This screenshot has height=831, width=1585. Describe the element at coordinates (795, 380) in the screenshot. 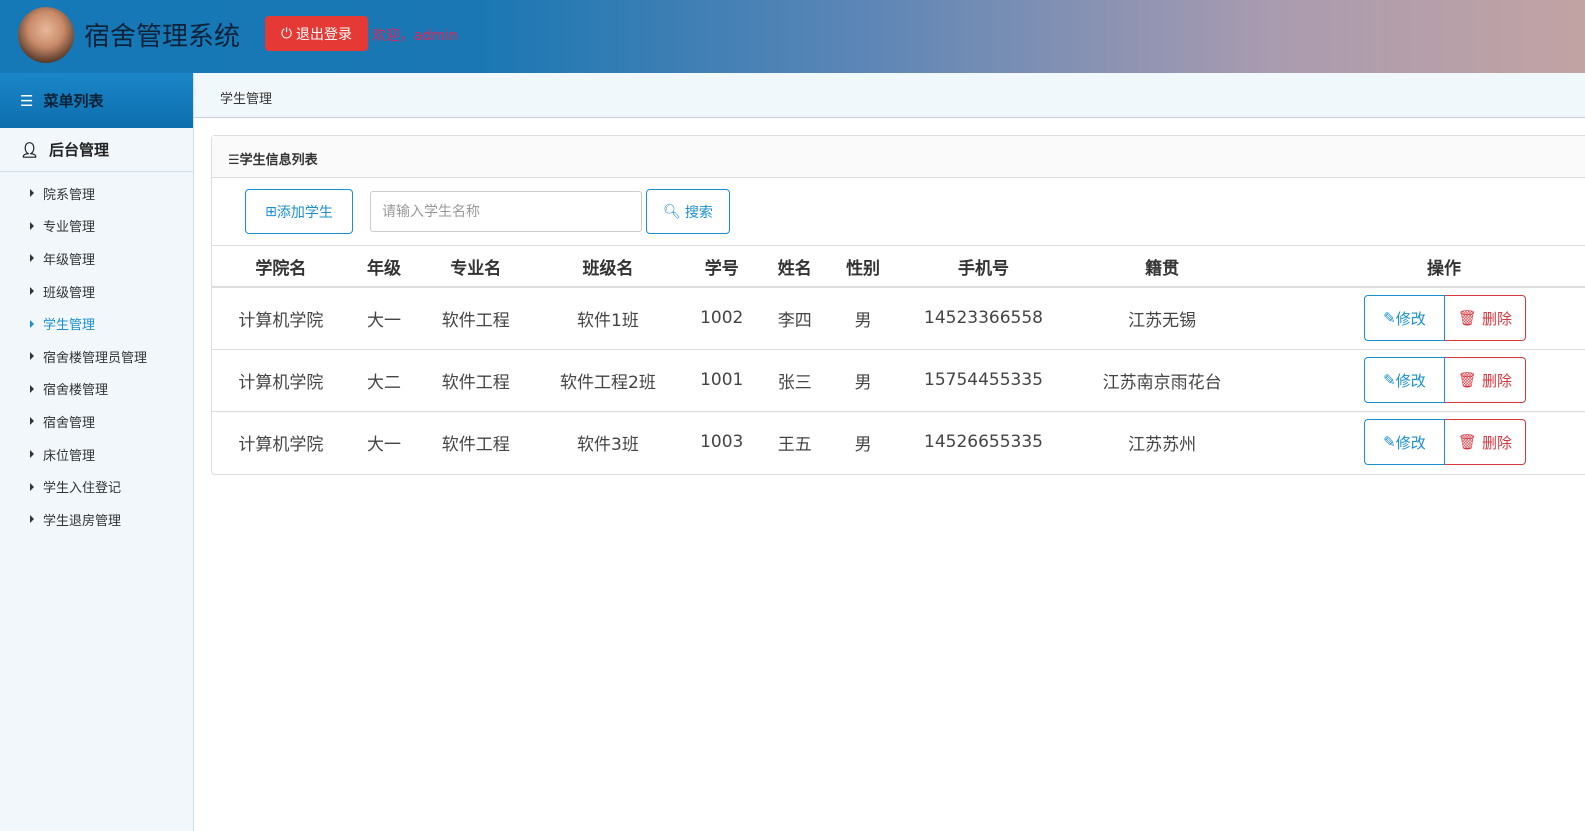

I see `table-cell: 张三` at that location.